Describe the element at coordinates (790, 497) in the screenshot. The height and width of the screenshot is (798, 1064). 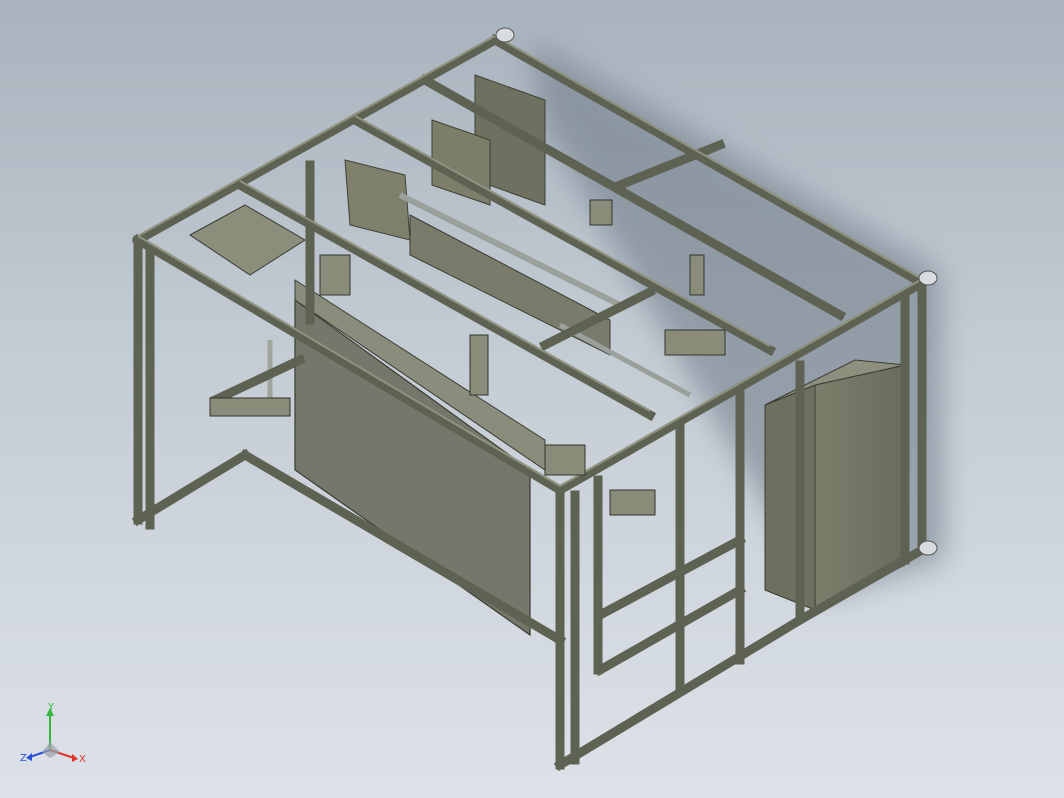
I see `electrical-cabinet-front` at that location.